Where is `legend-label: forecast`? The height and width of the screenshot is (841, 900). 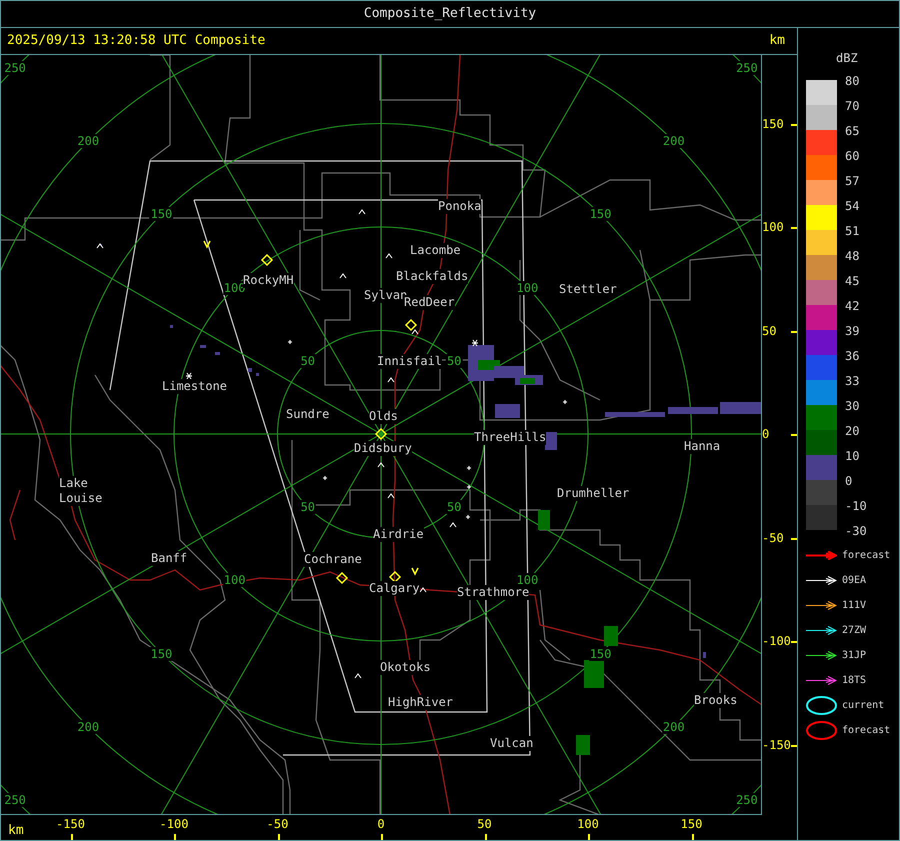
legend-label: forecast is located at coordinates (866, 731).